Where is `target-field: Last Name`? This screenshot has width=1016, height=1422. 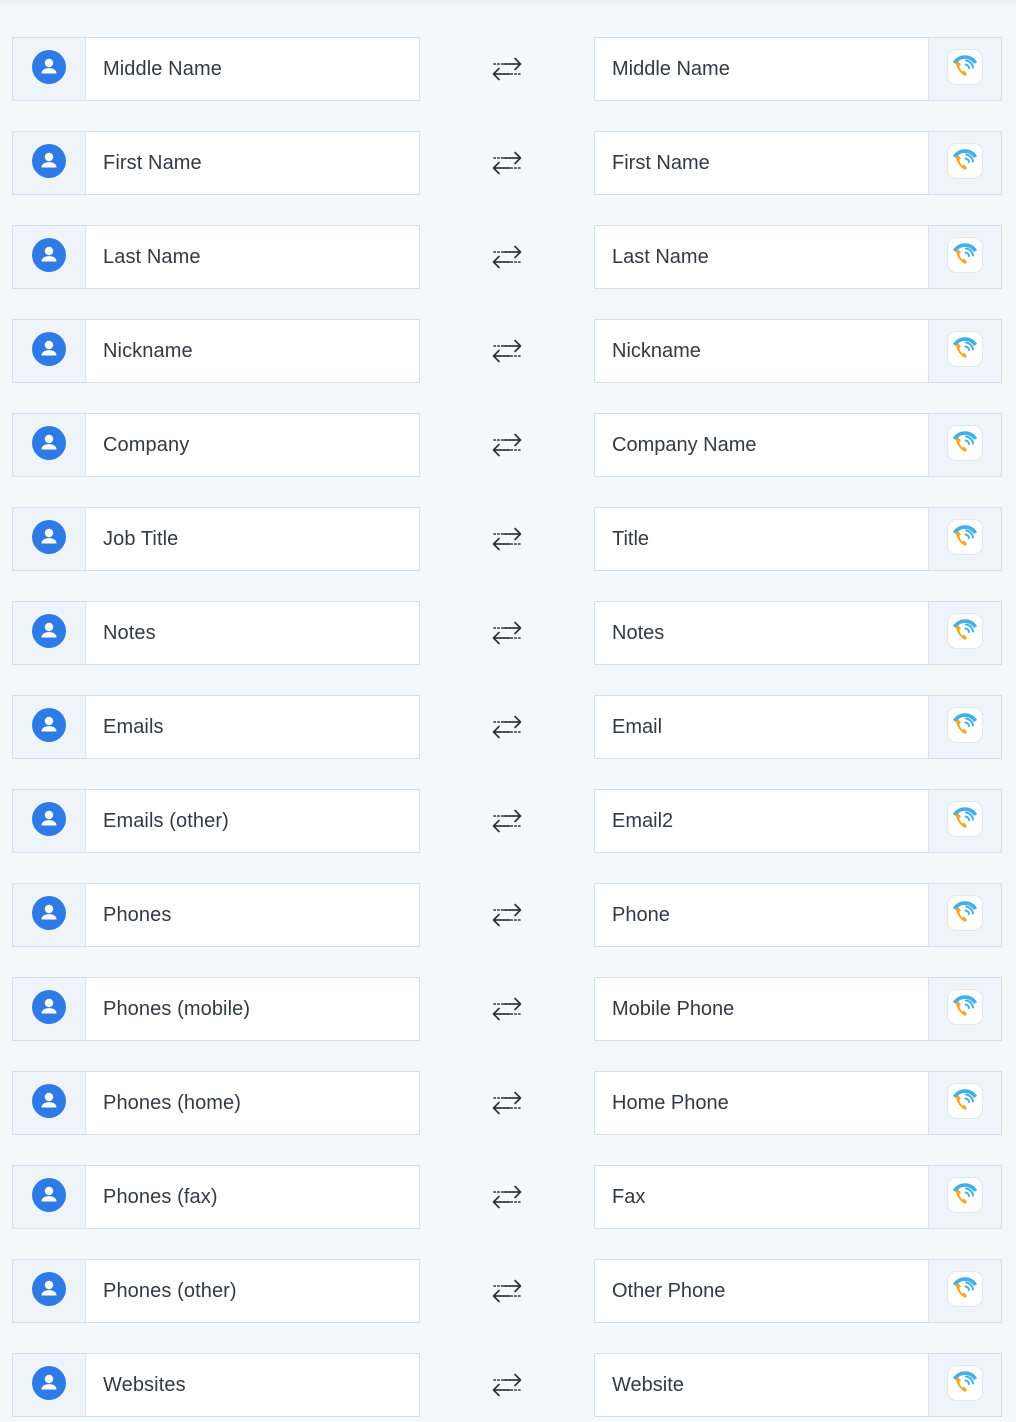 target-field: Last Name is located at coordinates (798, 257).